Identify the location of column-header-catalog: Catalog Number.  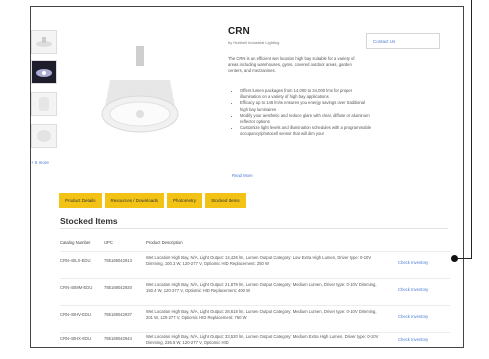
(75, 242).